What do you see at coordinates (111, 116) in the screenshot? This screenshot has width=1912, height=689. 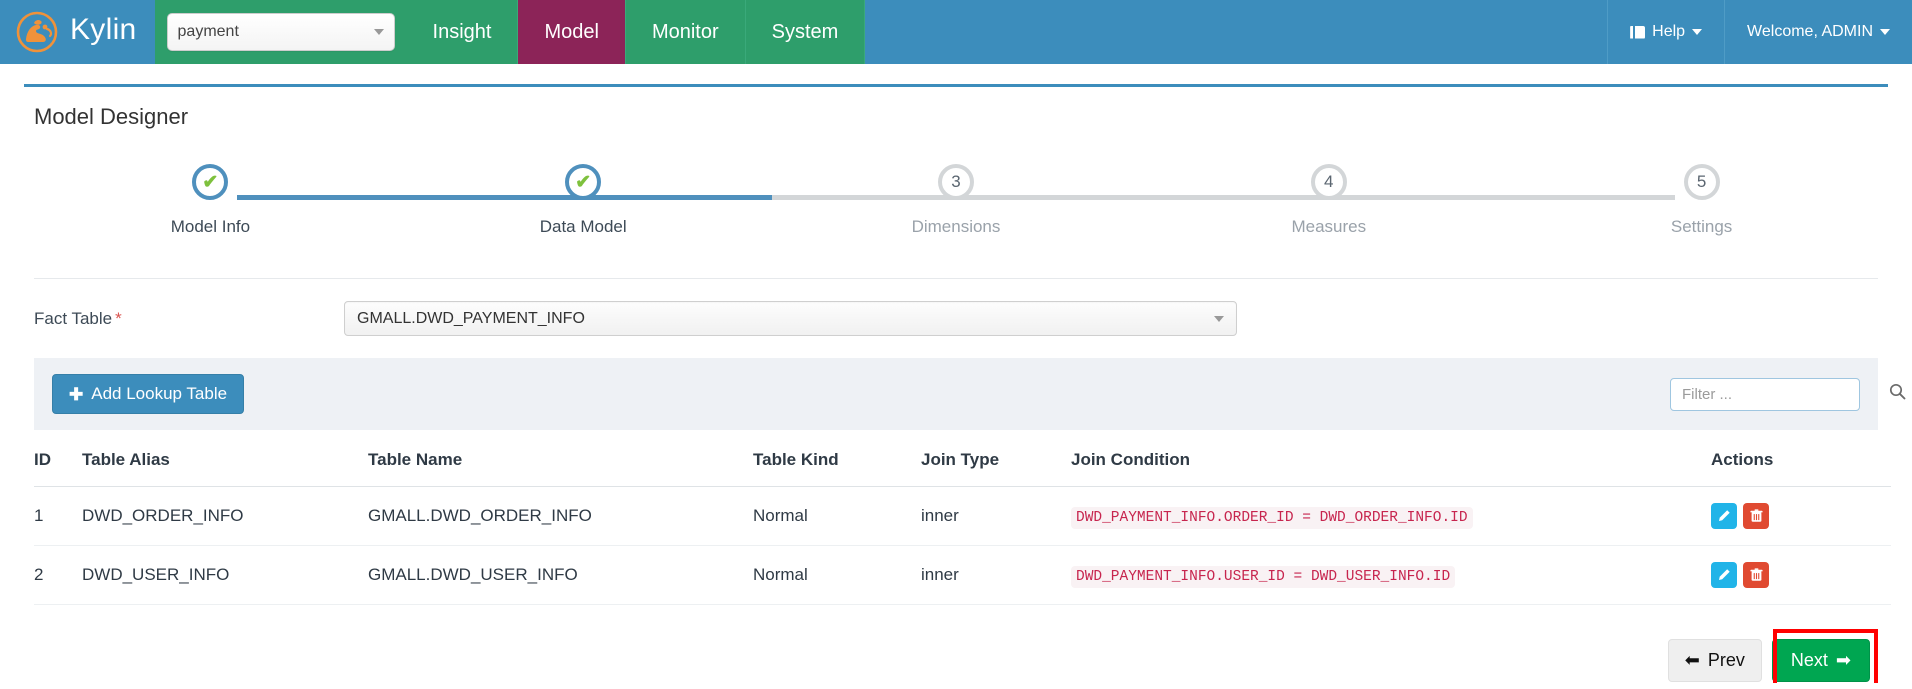 I see `page-title: Model Designer` at bounding box center [111, 116].